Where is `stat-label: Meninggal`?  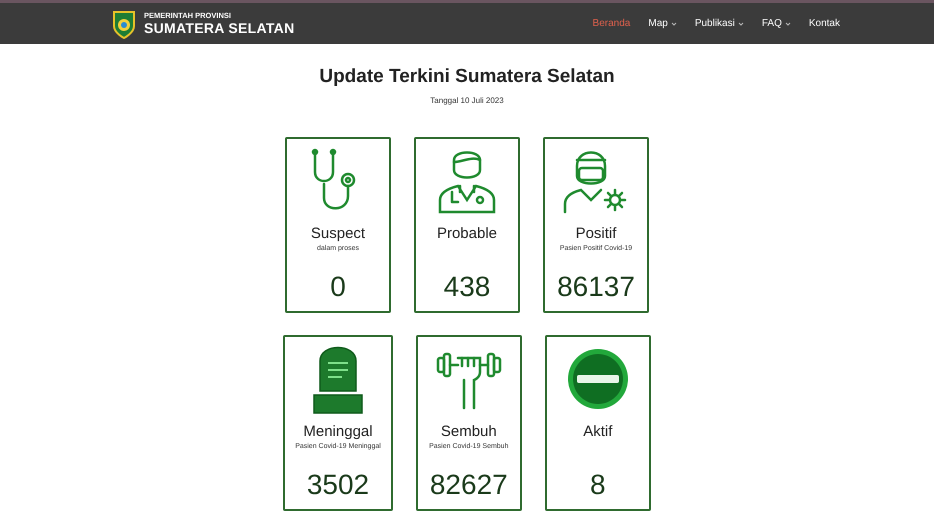 stat-label: Meninggal is located at coordinates (338, 431).